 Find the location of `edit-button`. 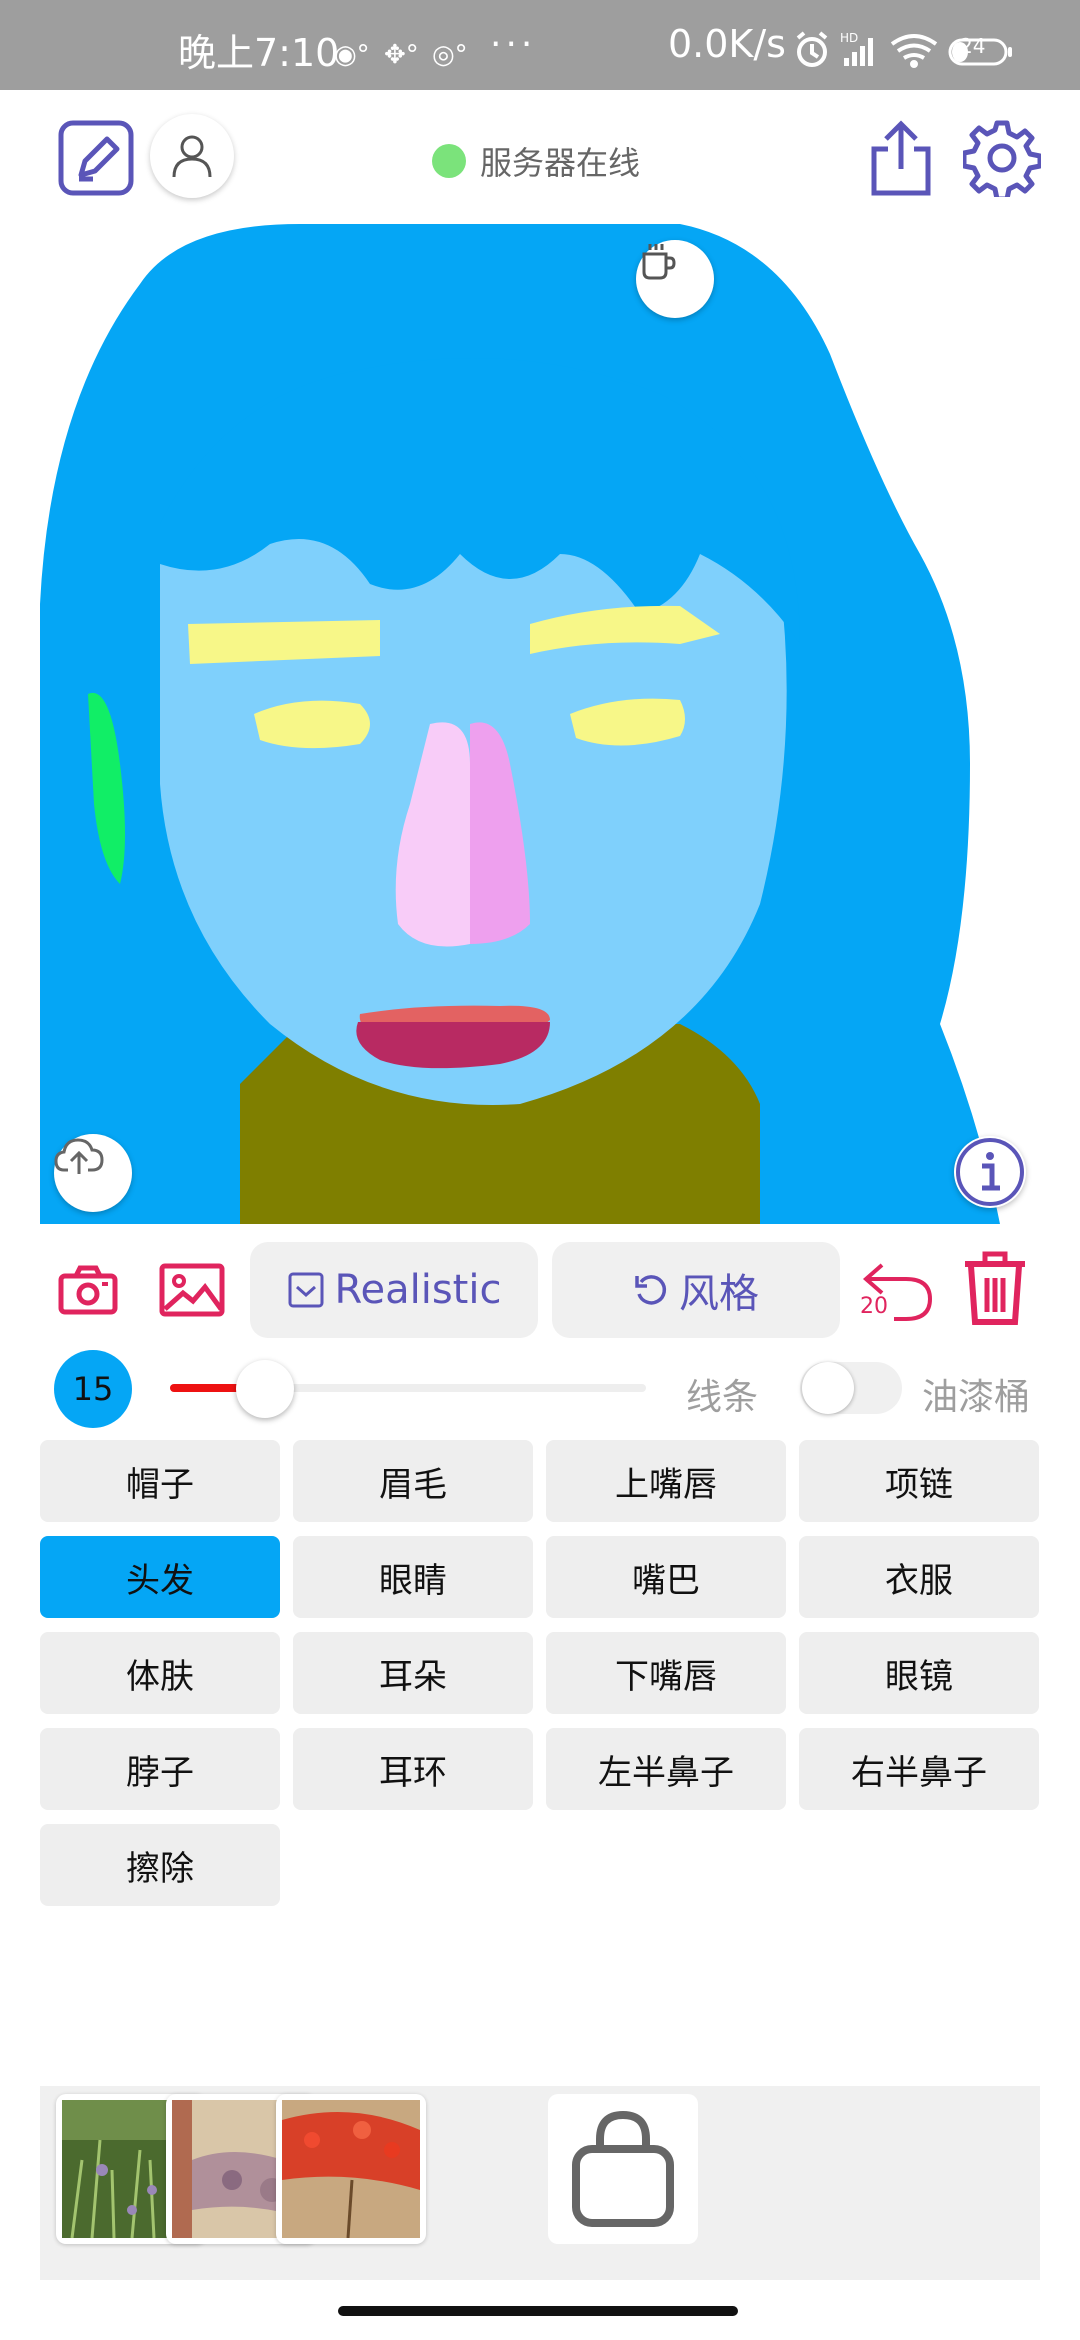

edit-button is located at coordinates (96, 158).